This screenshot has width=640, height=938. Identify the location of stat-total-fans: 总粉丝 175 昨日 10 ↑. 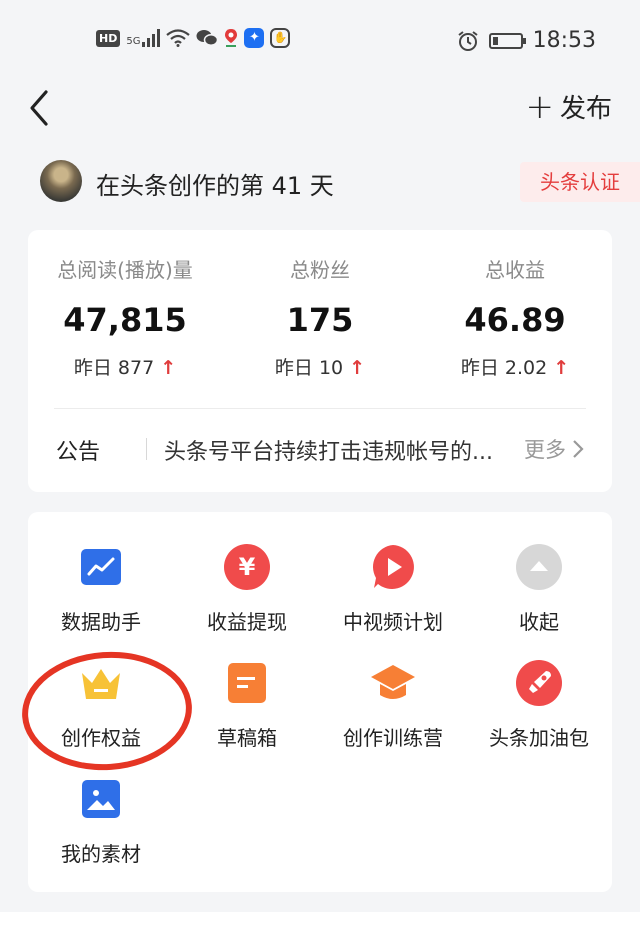
(320, 317).